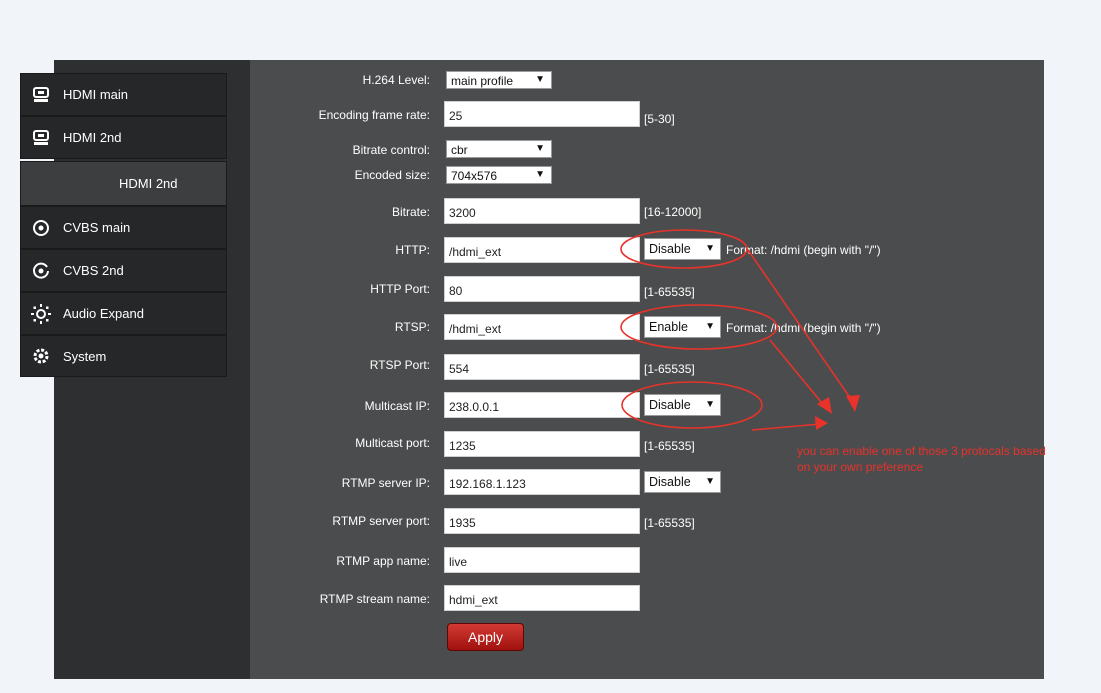 The width and height of the screenshot is (1101, 693). I want to click on annotation-overlay, so click(740, 330).